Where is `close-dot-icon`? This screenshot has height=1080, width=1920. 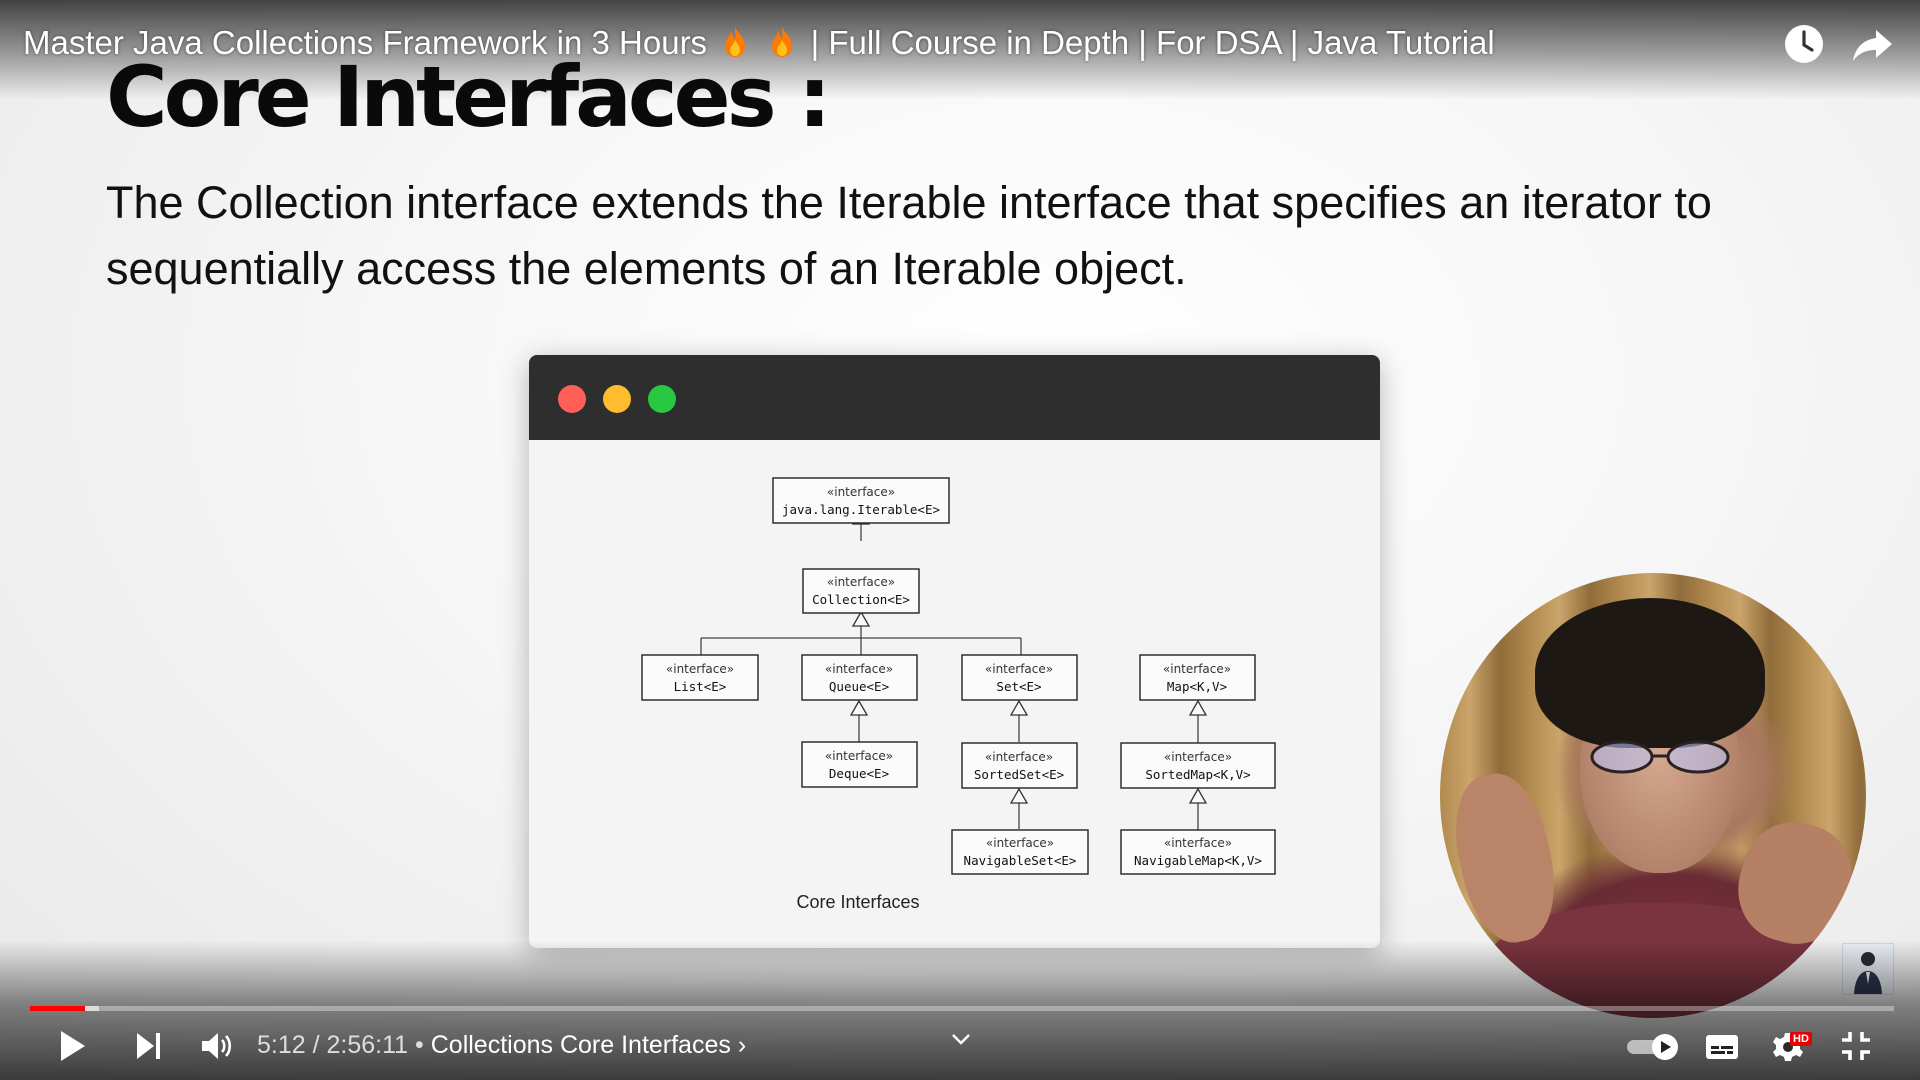 close-dot-icon is located at coordinates (572, 399).